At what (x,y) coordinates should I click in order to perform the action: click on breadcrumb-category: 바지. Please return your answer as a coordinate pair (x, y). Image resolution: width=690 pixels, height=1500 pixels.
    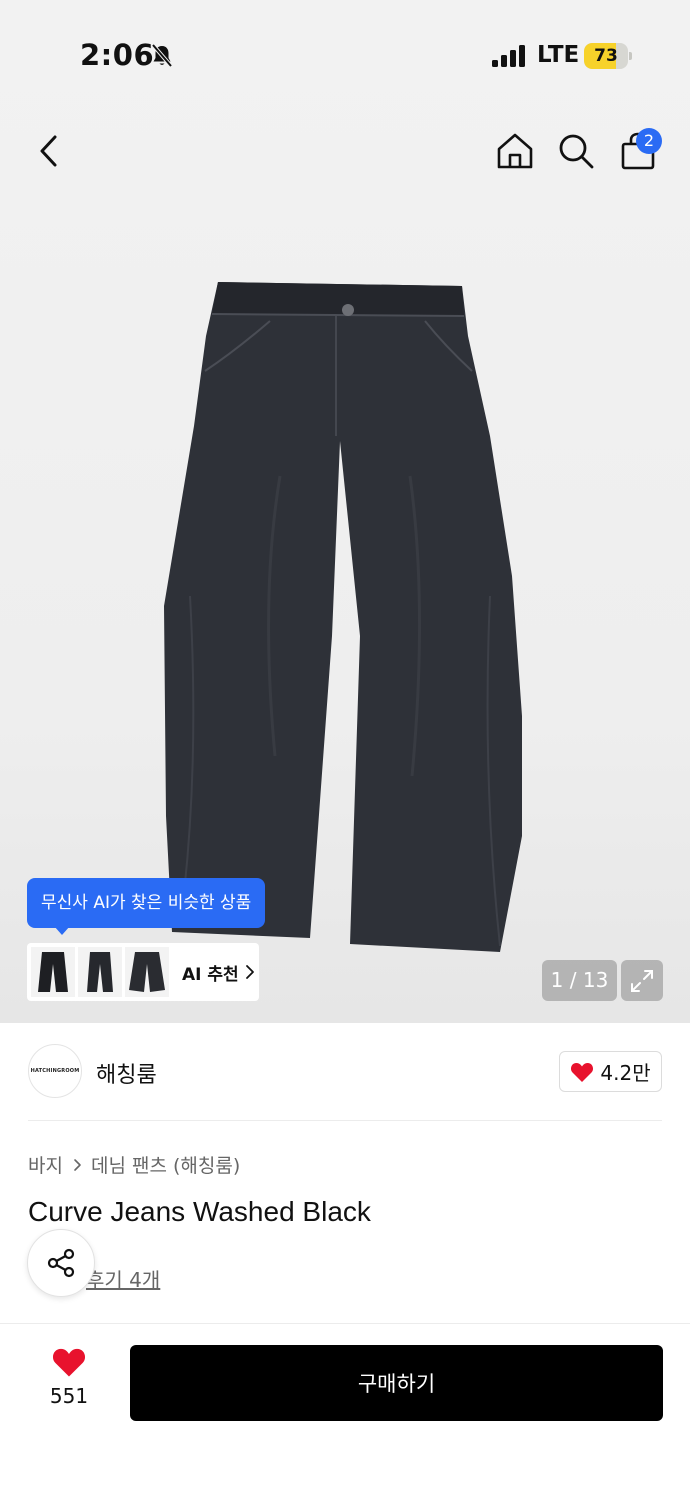
    Looking at the image, I should click on (45, 1164).